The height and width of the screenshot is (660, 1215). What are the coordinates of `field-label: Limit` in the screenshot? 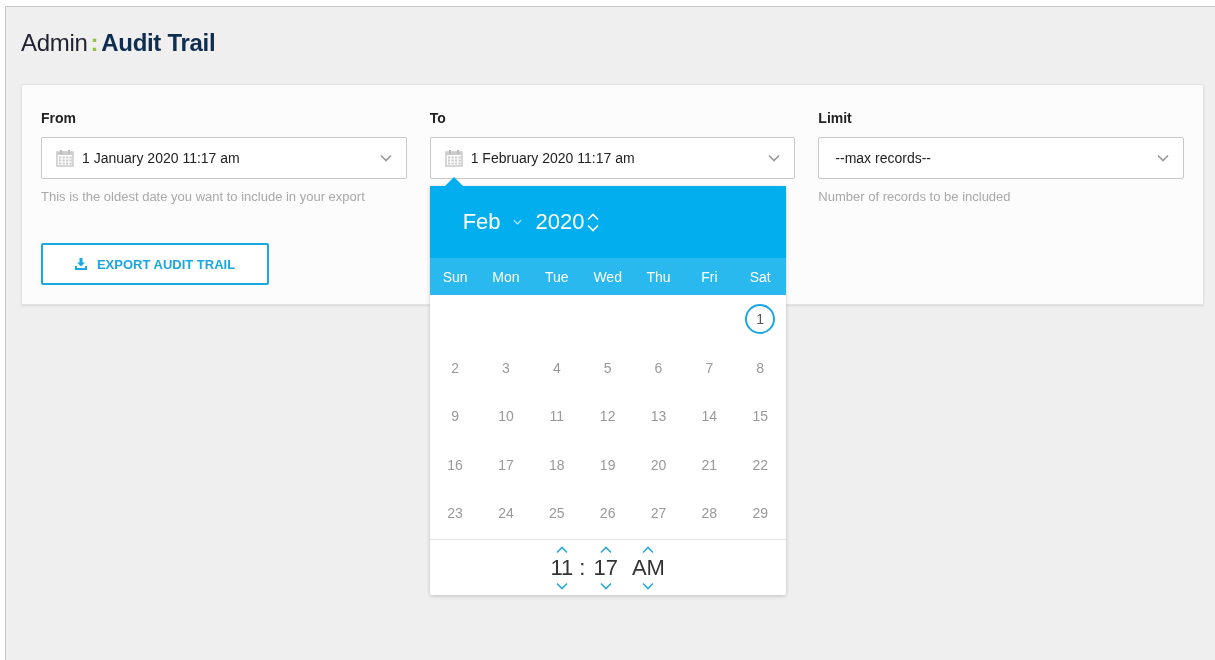 It's located at (835, 118).